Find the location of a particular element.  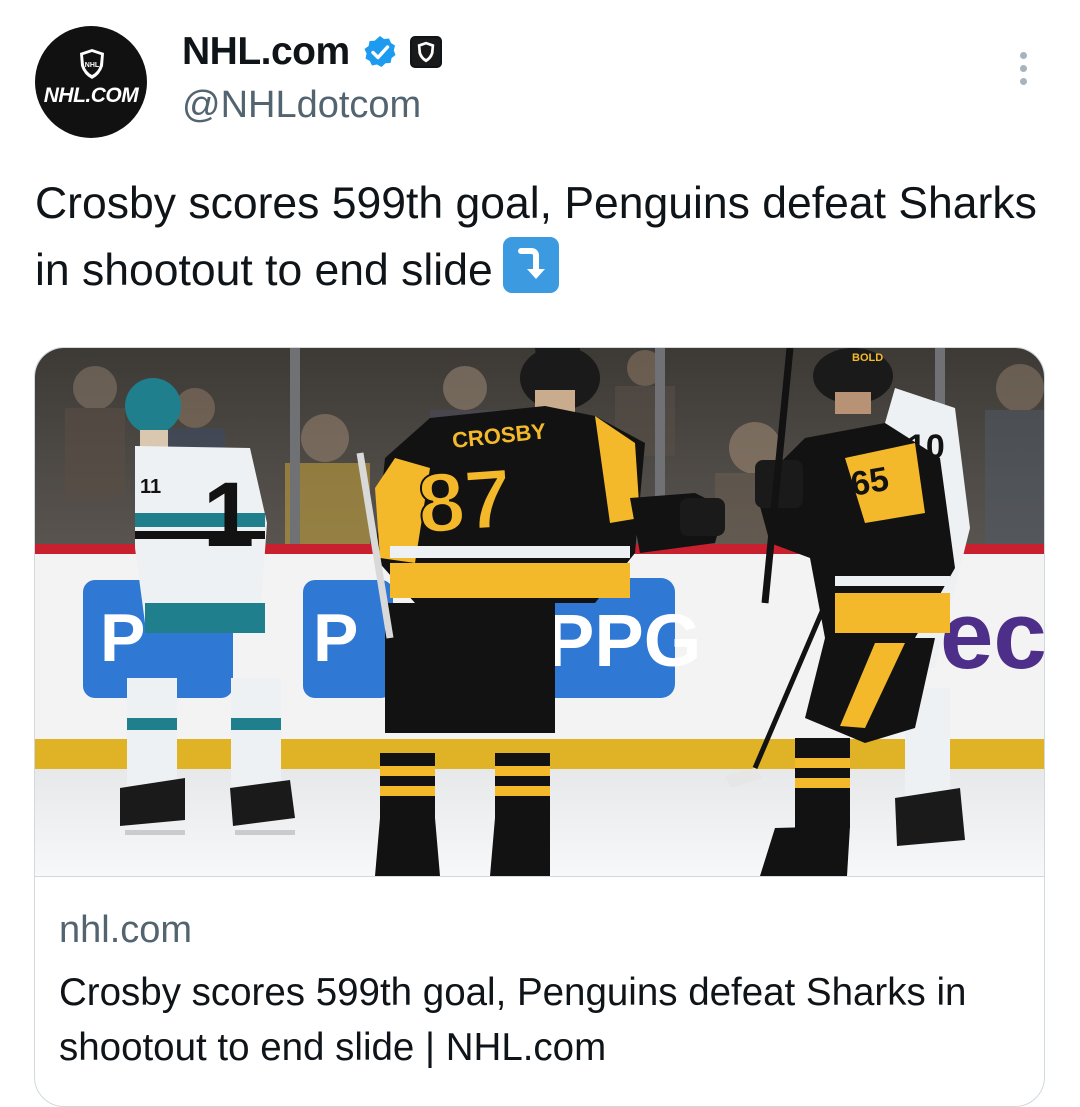

sleeve-number-8: 8 is located at coordinates (579, 477).